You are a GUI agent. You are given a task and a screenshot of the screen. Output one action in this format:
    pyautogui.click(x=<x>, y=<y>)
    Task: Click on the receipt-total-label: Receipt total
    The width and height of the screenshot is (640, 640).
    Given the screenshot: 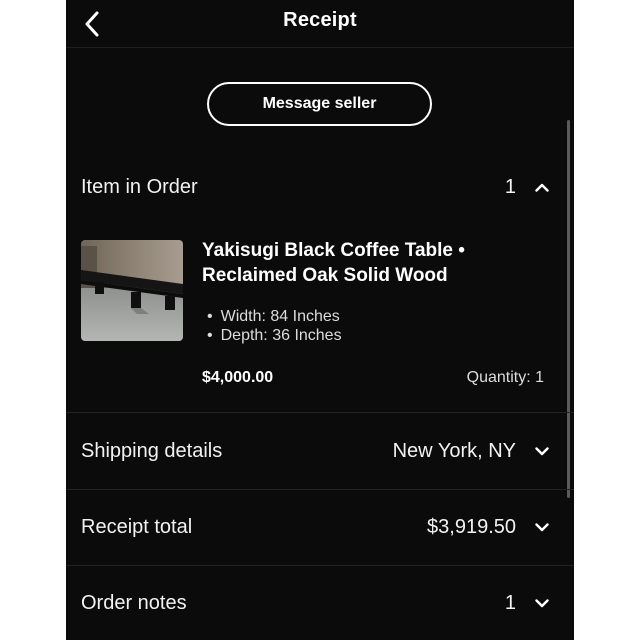 What is the action you would take?
    pyautogui.click(x=137, y=526)
    